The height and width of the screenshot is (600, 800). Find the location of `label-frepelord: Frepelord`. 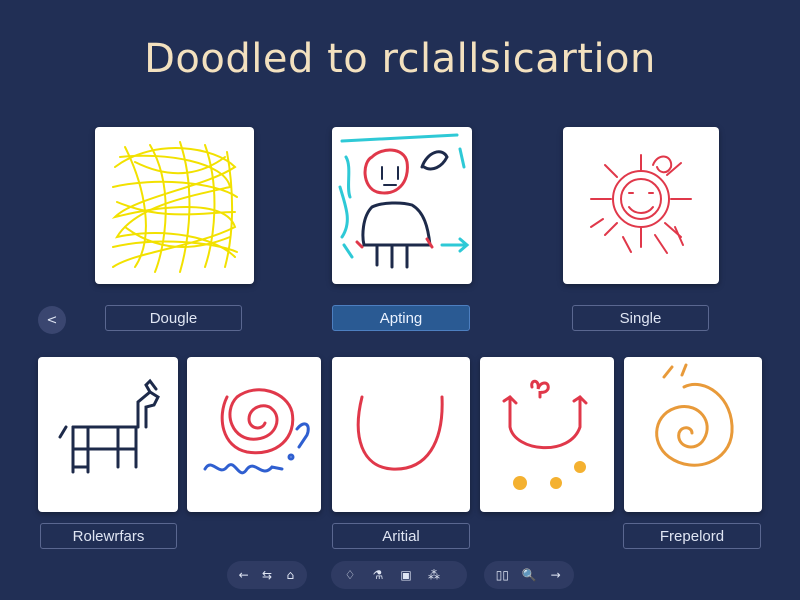

label-frepelord: Frepelord is located at coordinates (692, 536).